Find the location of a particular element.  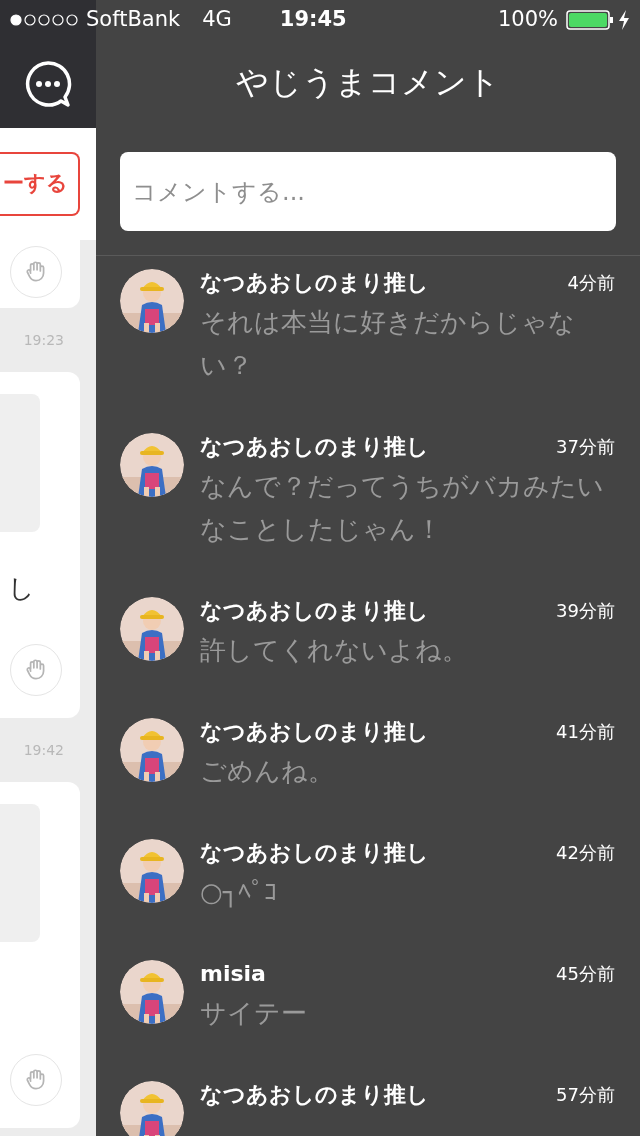

post-text: し is located at coordinates (21, 588).